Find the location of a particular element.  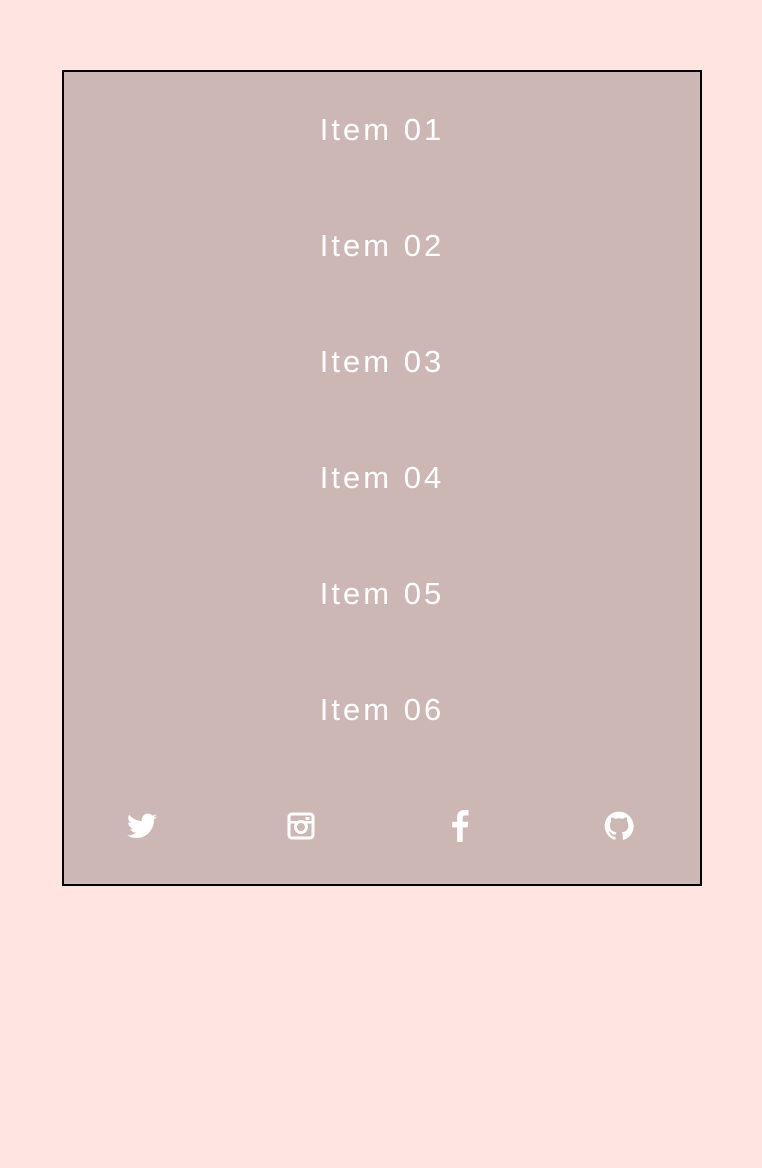

facebook-icon is located at coordinates (460, 826).